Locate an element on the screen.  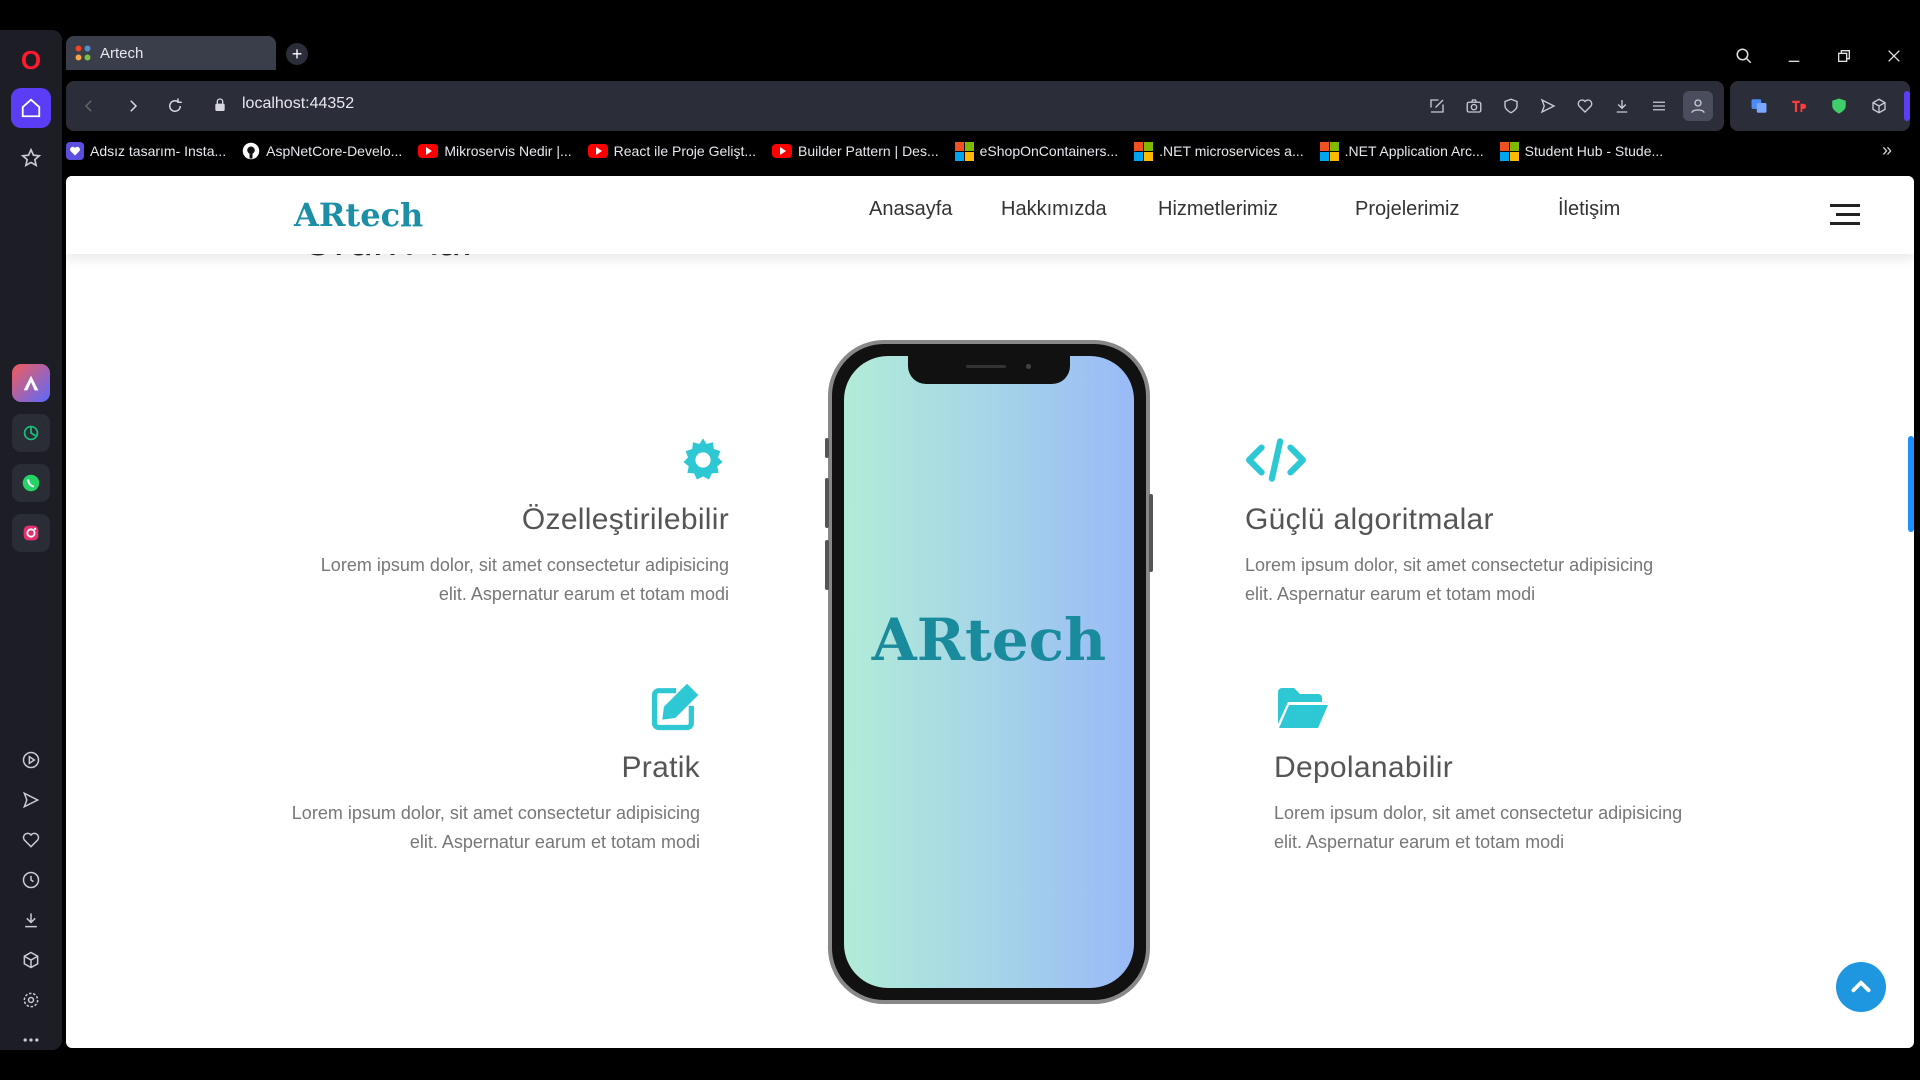
github-icon is located at coordinates (251, 151).